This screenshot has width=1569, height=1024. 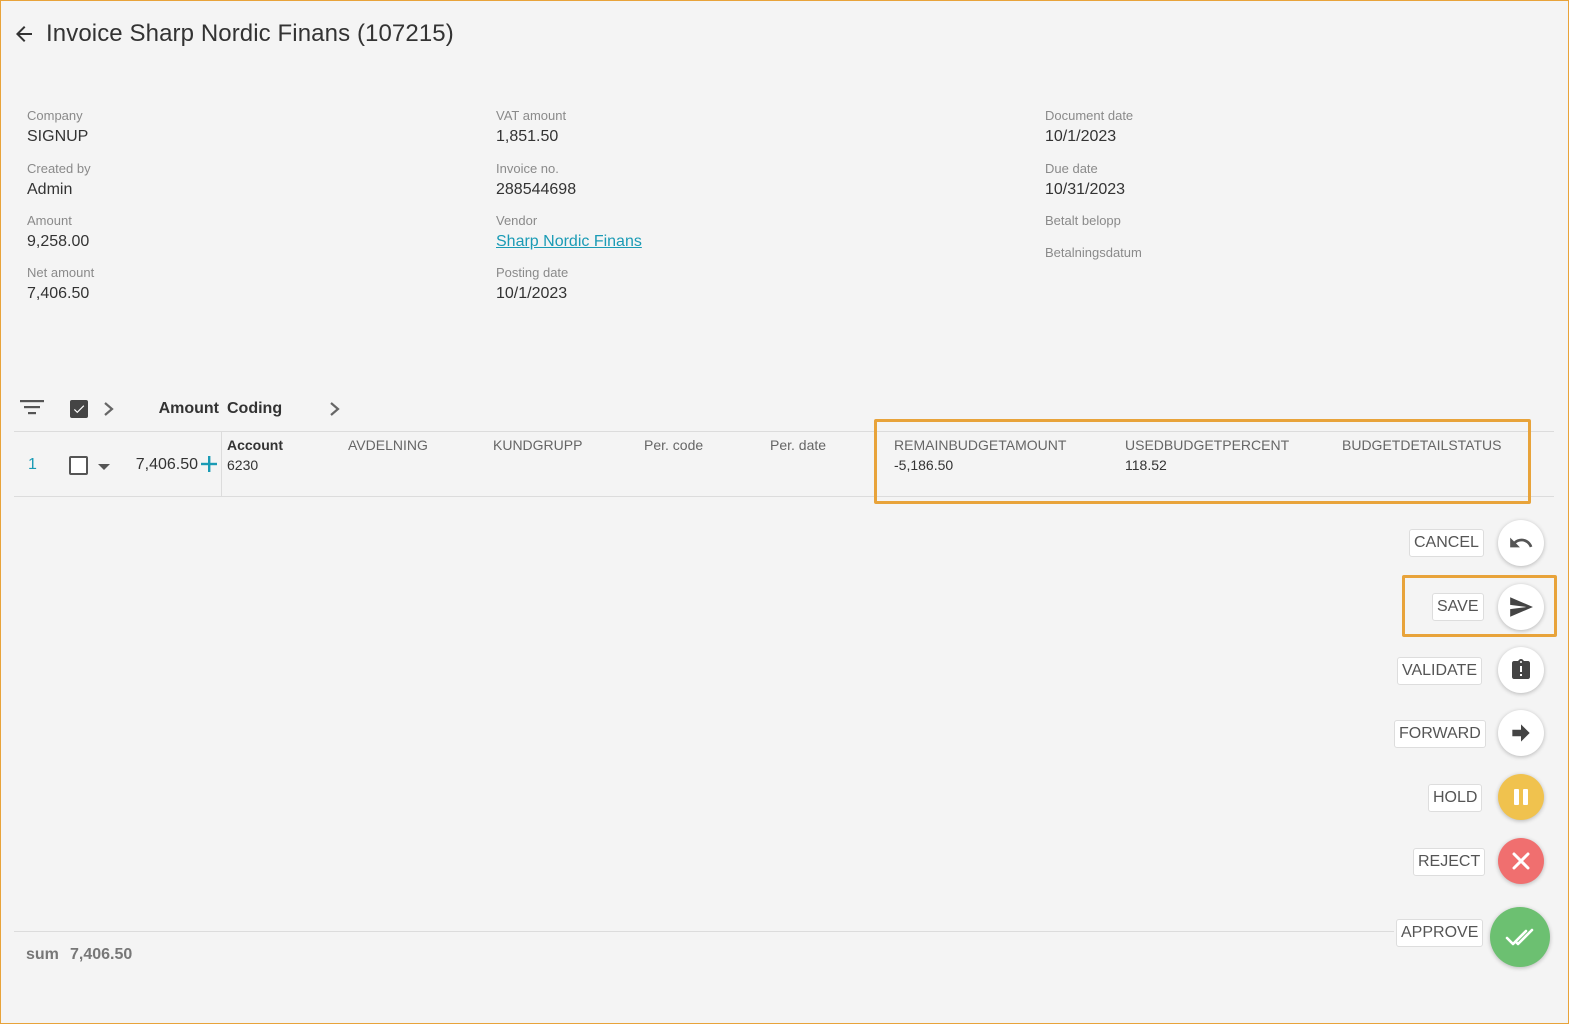 I want to click on vat-amount-value: 1,851.50, so click(x=527, y=136).